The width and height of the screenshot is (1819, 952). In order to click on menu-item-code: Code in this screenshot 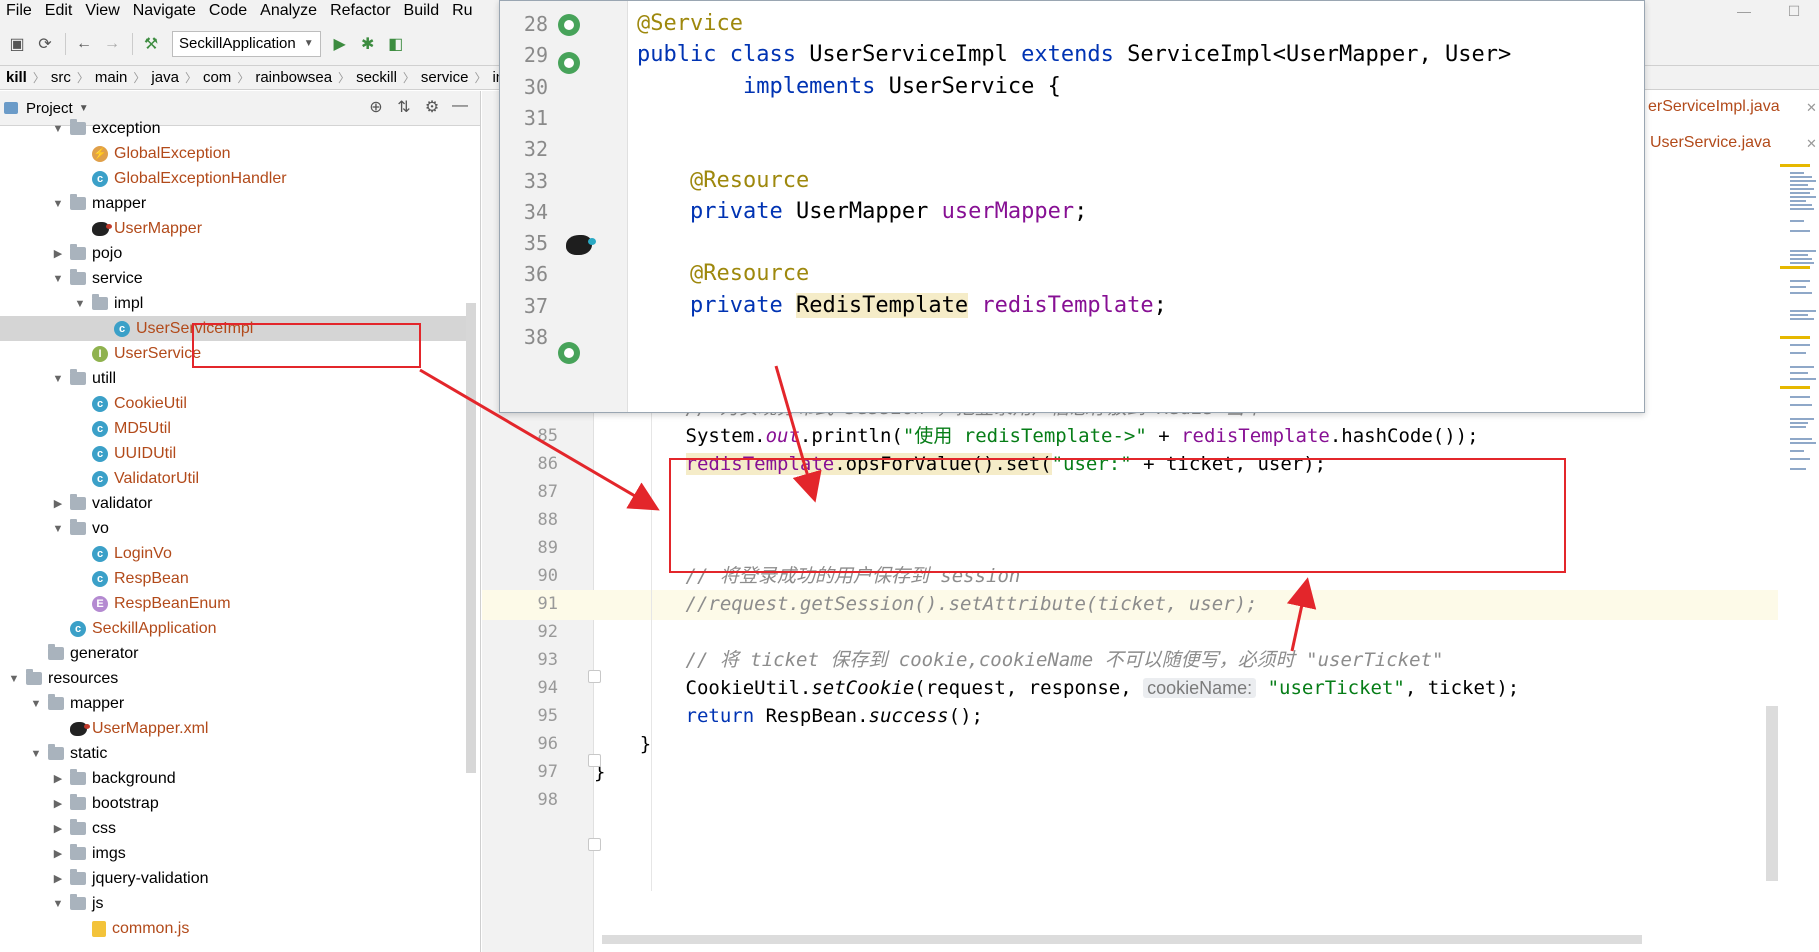, I will do `click(228, 11)`.